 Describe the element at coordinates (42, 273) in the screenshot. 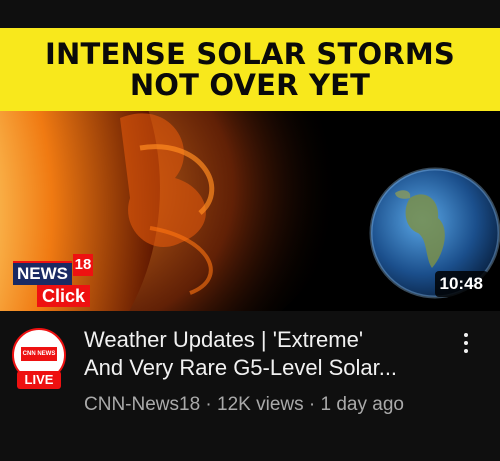

I see `logo-news-text: NEWS` at that location.